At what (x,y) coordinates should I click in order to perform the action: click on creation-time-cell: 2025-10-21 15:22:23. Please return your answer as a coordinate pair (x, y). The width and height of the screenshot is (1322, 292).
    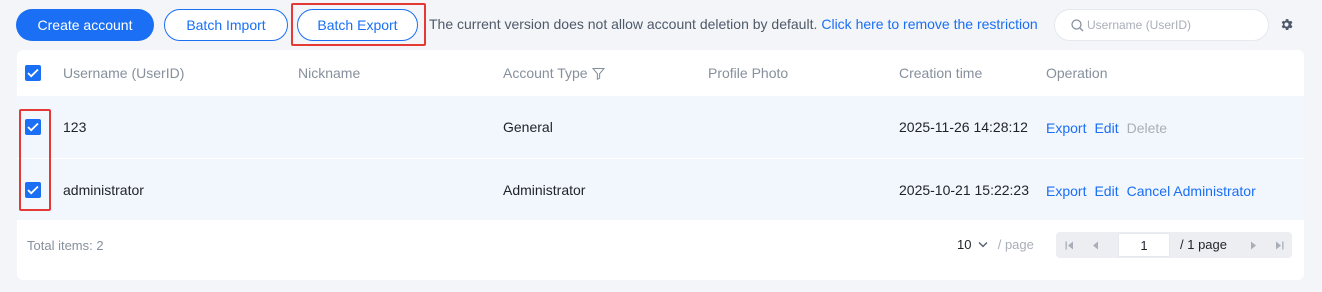
    Looking at the image, I should click on (964, 190).